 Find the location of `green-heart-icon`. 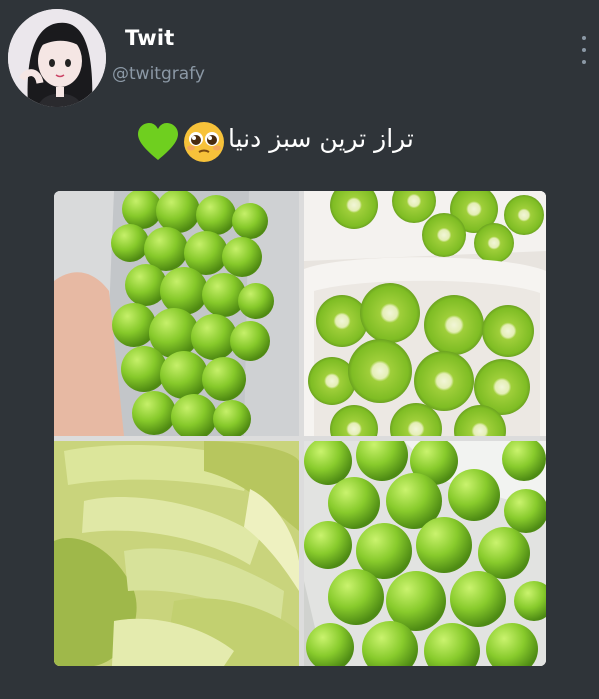

green-heart-icon is located at coordinates (158, 144).